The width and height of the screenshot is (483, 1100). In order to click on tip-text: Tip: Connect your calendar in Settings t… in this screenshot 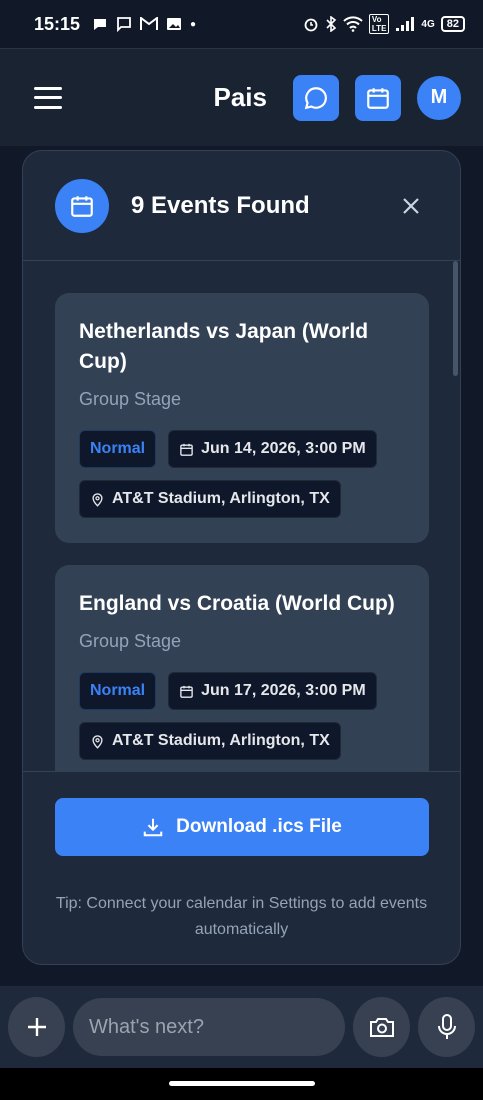, I will do `click(241, 916)`.